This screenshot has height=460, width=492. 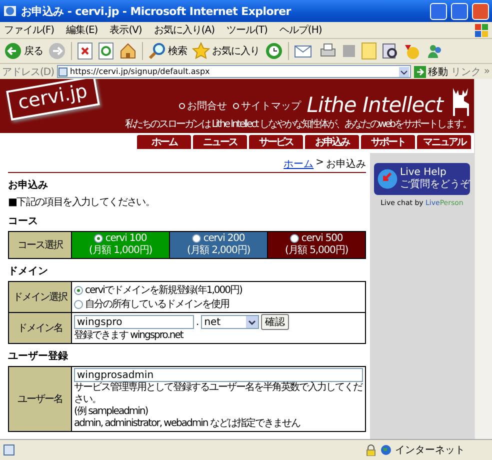 I want to click on security-zone: インターネット, so click(x=422, y=450).